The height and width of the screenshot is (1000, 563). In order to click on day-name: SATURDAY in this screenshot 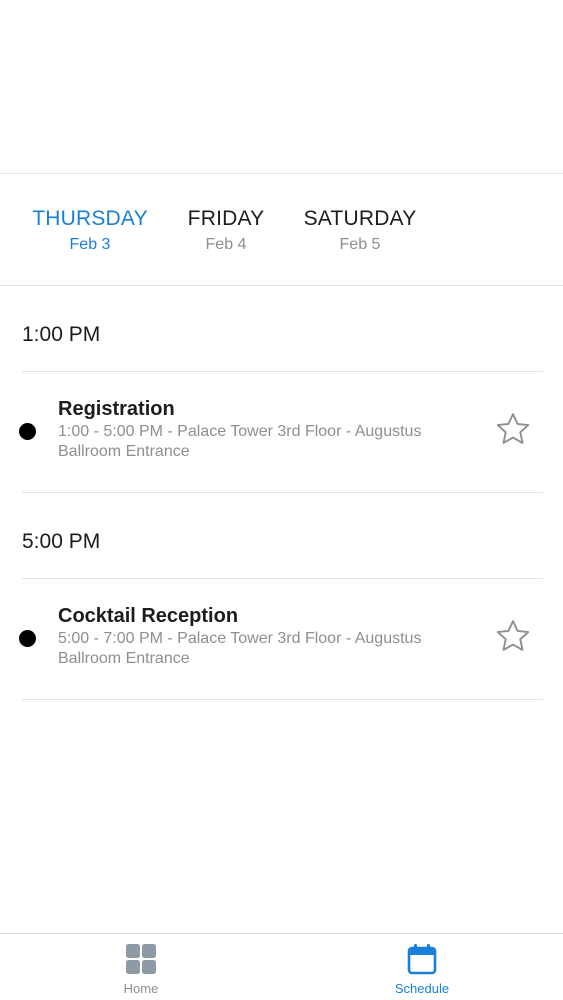, I will do `click(360, 218)`.